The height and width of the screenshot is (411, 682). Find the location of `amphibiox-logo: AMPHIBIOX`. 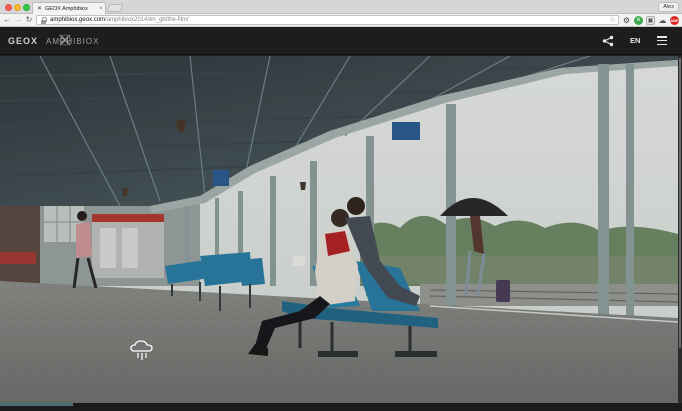

amphibiox-logo: AMPHIBIOX is located at coordinates (72, 41).